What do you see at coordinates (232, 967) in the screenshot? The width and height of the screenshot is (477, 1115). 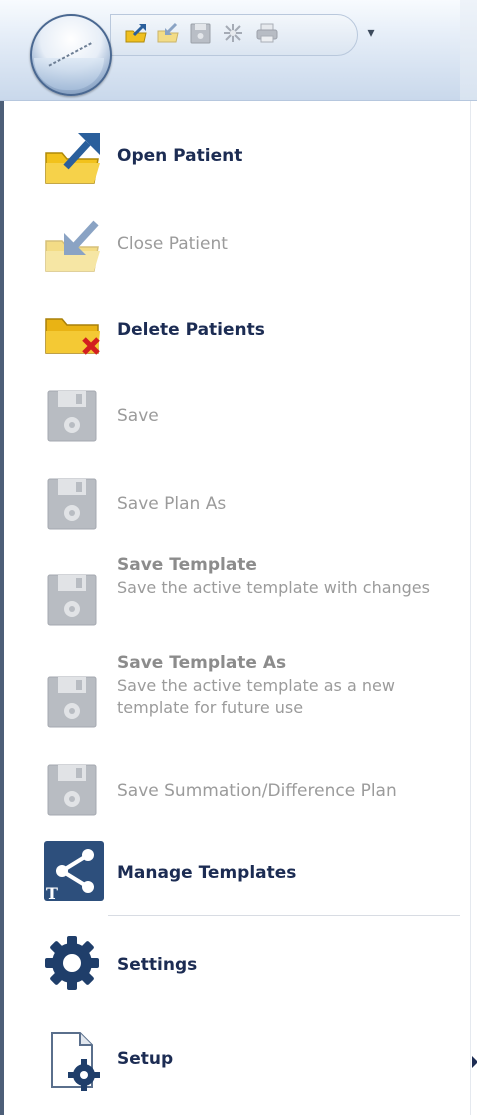 I see `menu-item-settings: Settings` at bounding box center [232, 967].